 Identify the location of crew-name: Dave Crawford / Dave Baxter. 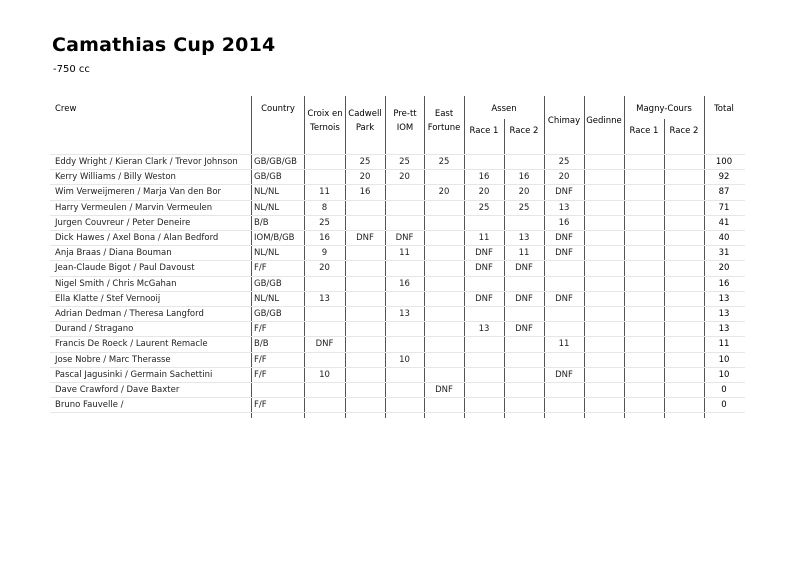
(117, 390).